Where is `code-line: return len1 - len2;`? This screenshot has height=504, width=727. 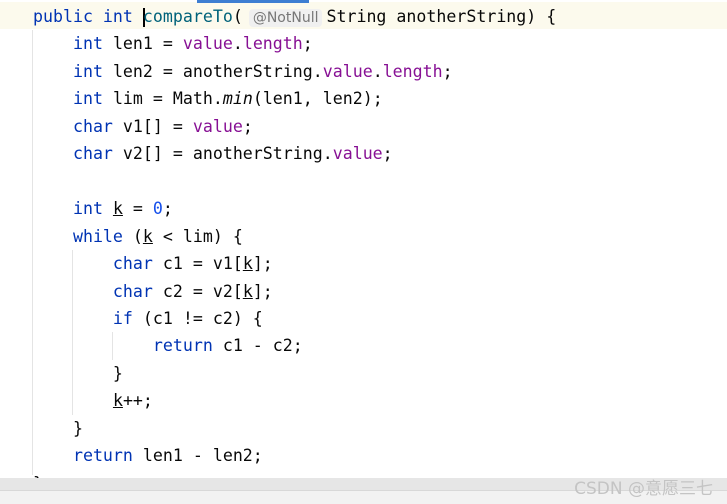
code-line: return len1 - len2; is located at coordinates (148, 455).